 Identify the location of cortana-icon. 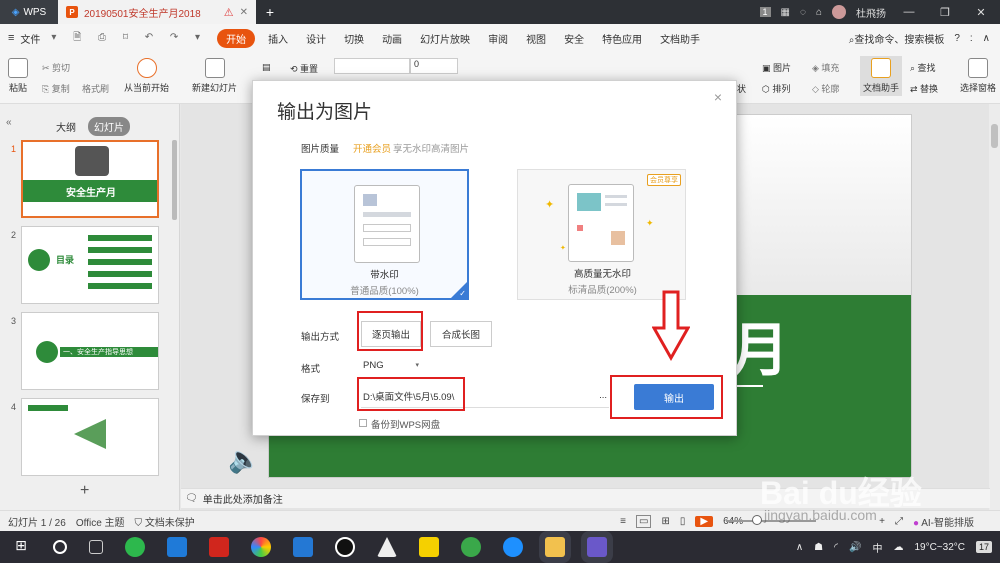
(60, 547).